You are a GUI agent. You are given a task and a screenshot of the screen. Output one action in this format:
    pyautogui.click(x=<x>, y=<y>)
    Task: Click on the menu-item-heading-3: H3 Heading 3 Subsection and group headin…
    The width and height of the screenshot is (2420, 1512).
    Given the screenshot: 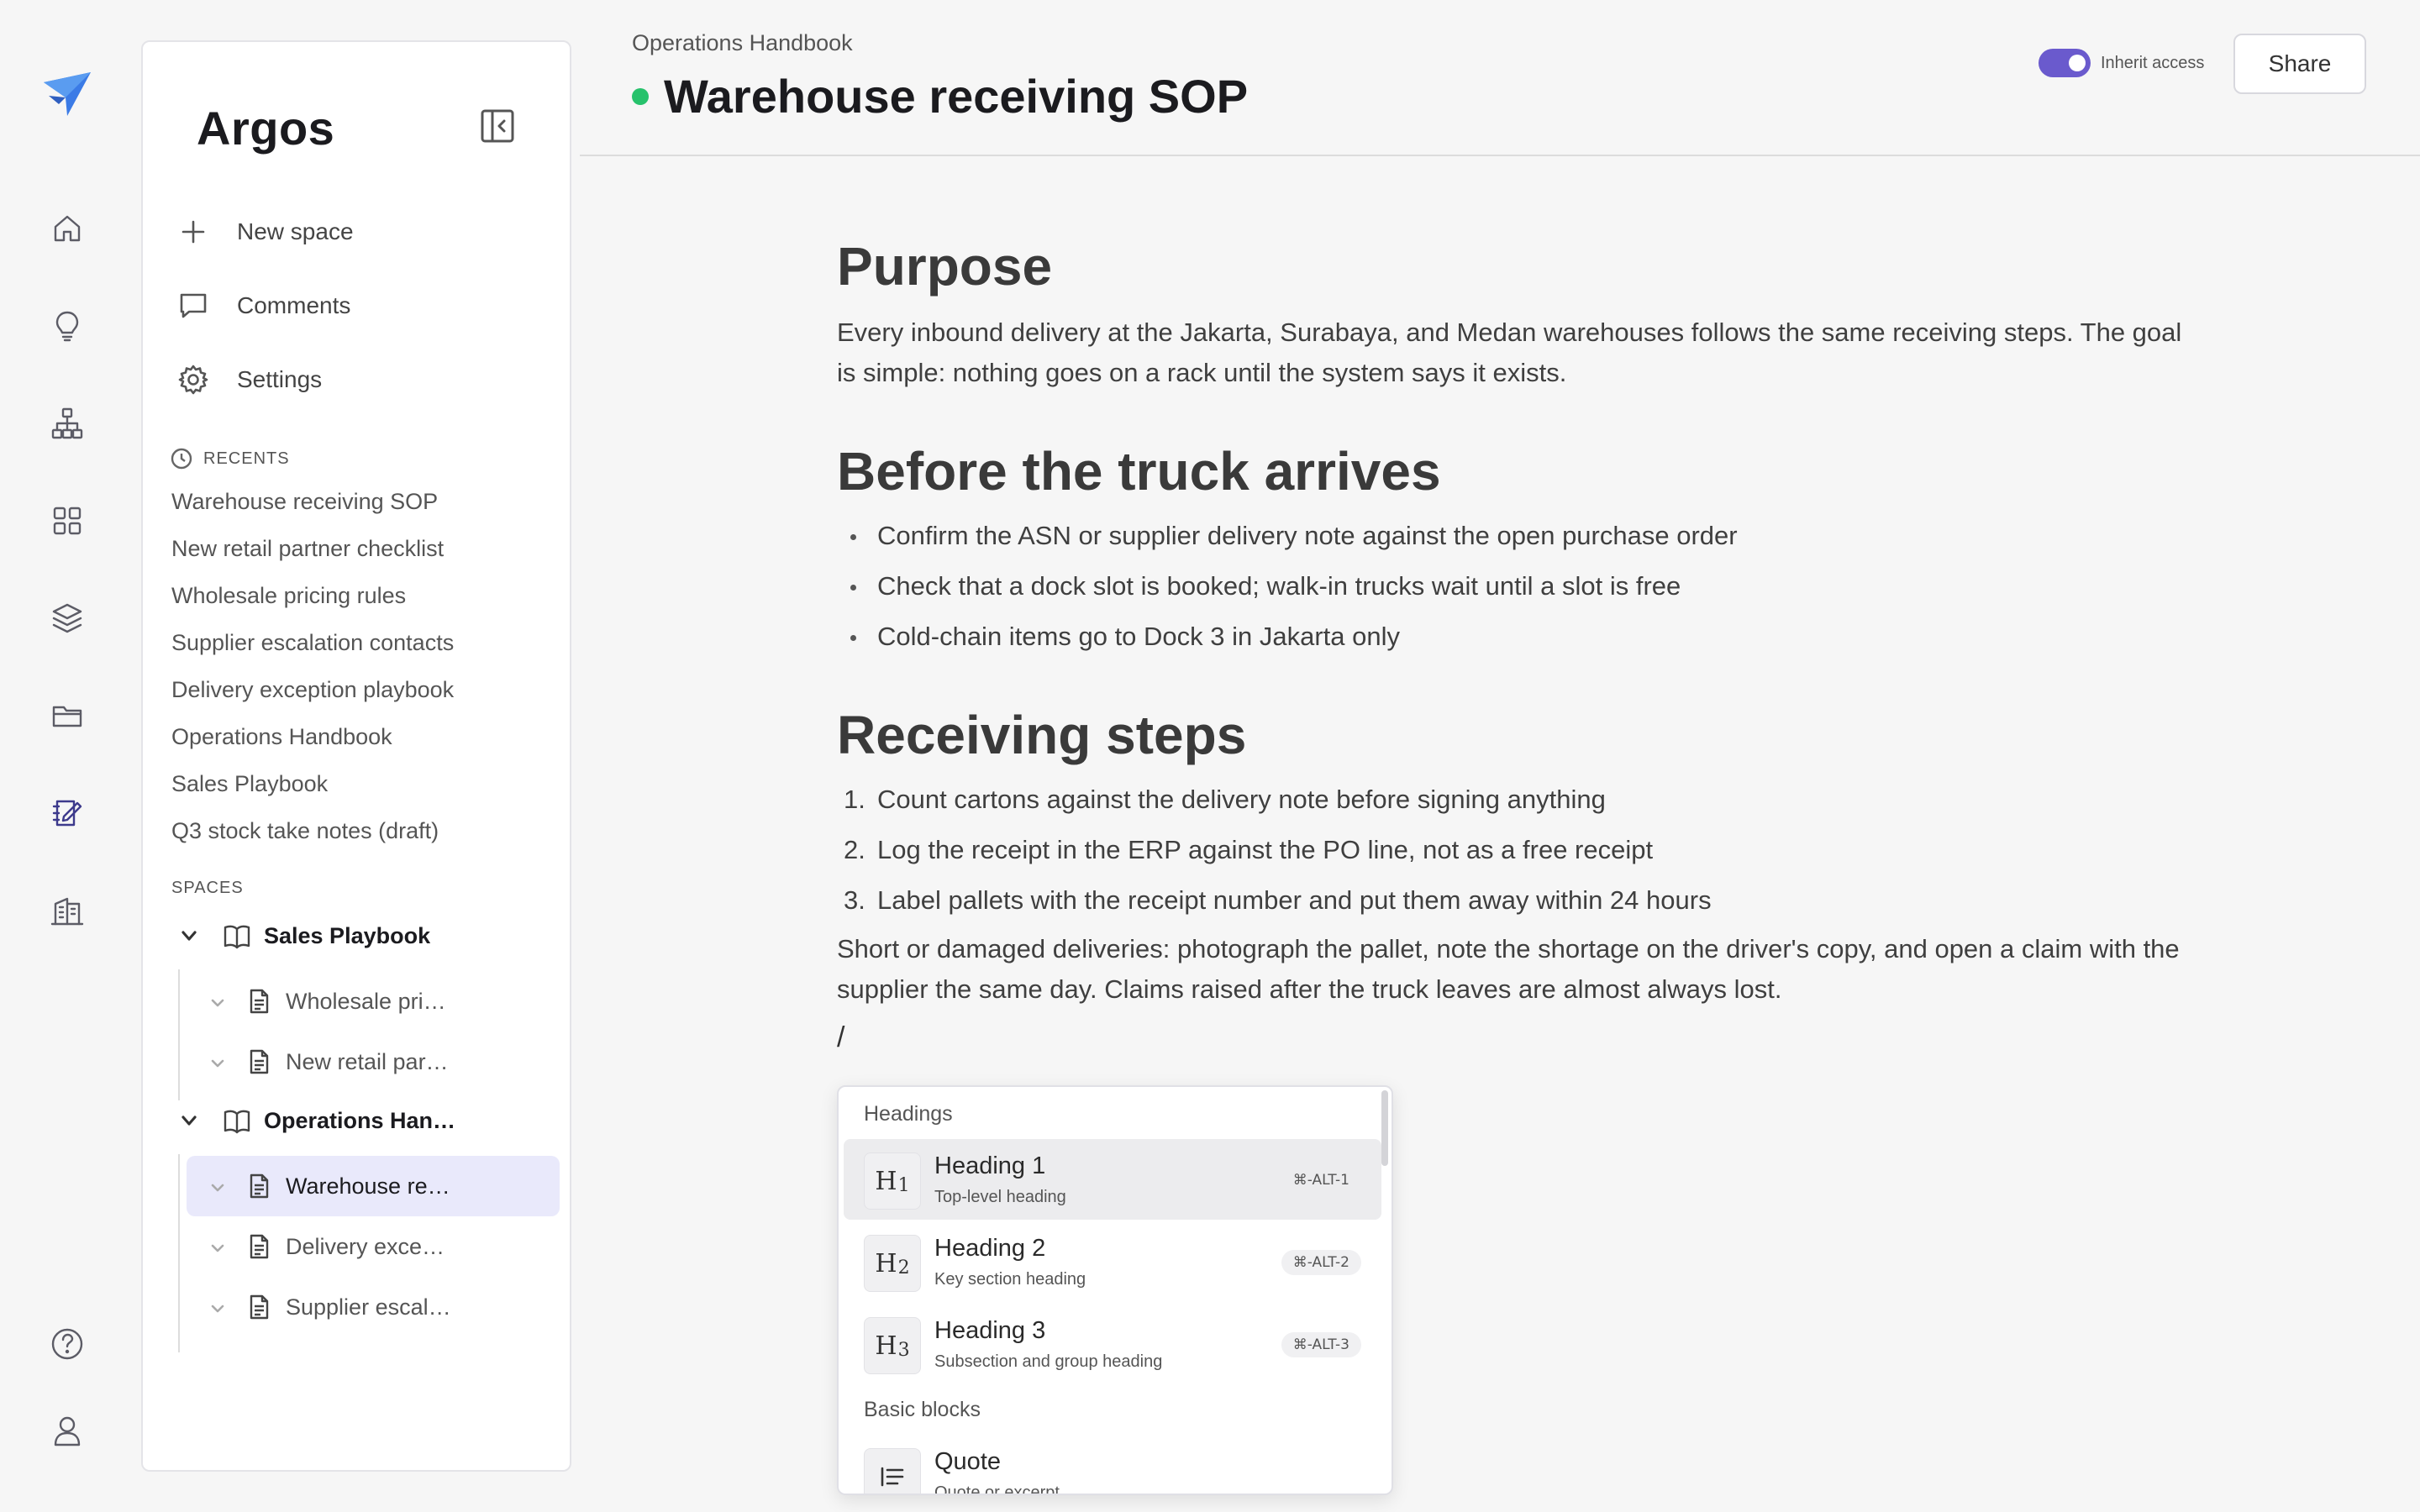 What is the action you would take?
    pyautogui.click(x=1112, y=1344)
    